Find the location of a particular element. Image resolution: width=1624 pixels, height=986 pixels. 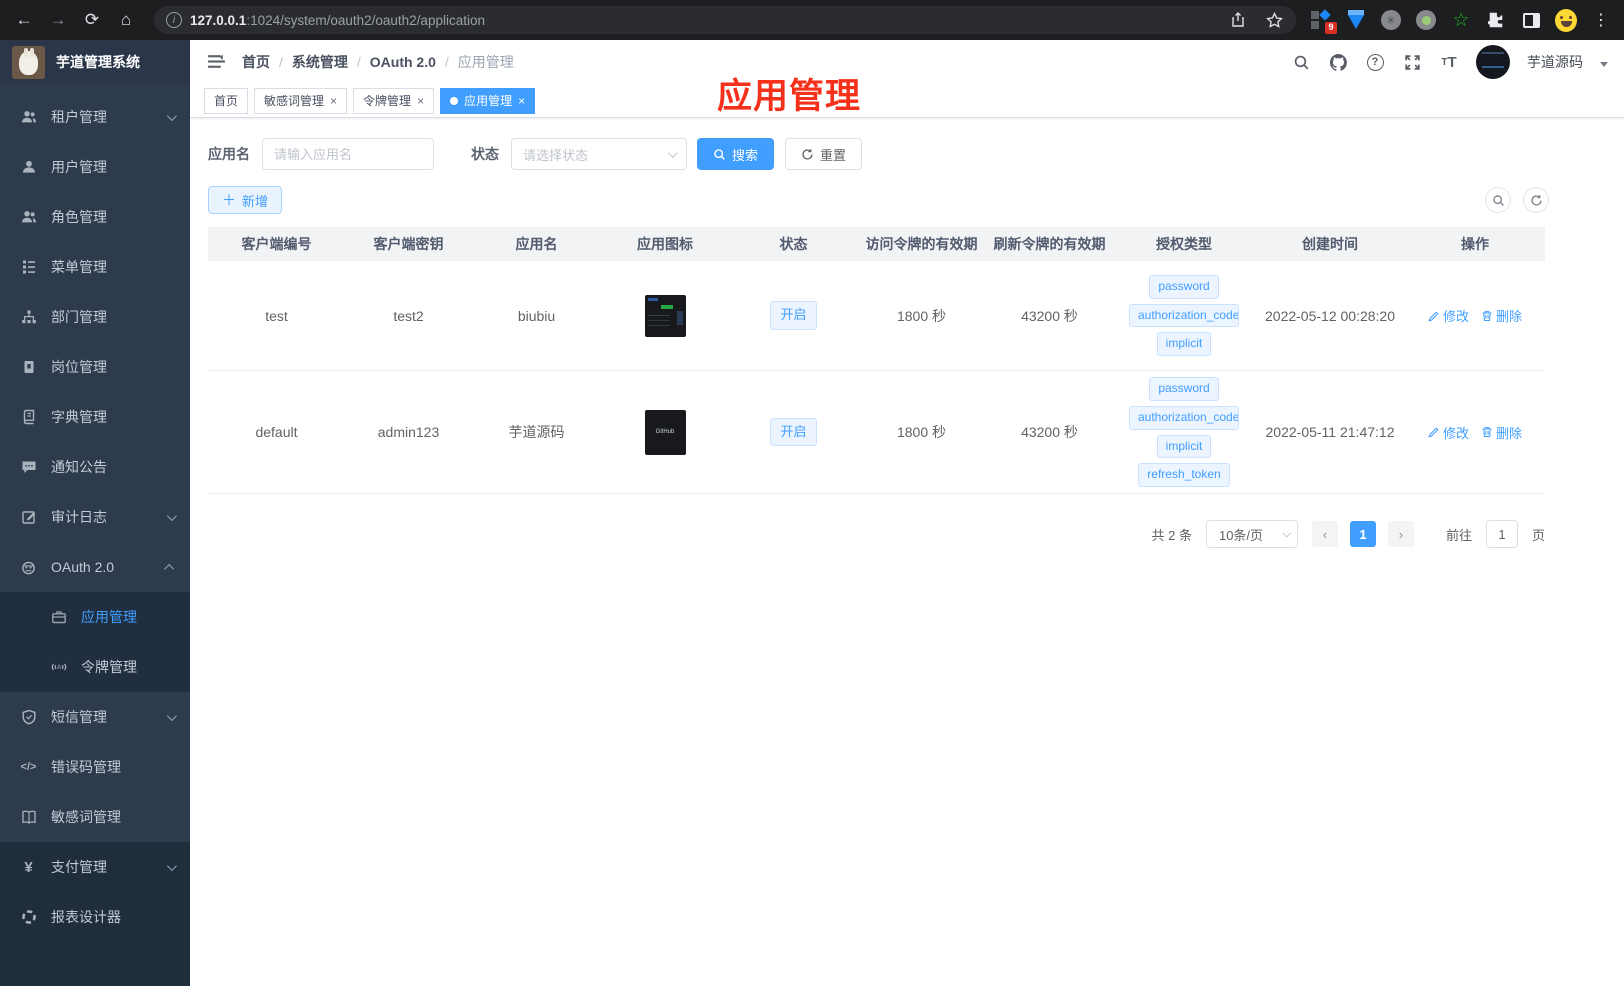

extension-gem-icon is located at coordinates (1356, 20).